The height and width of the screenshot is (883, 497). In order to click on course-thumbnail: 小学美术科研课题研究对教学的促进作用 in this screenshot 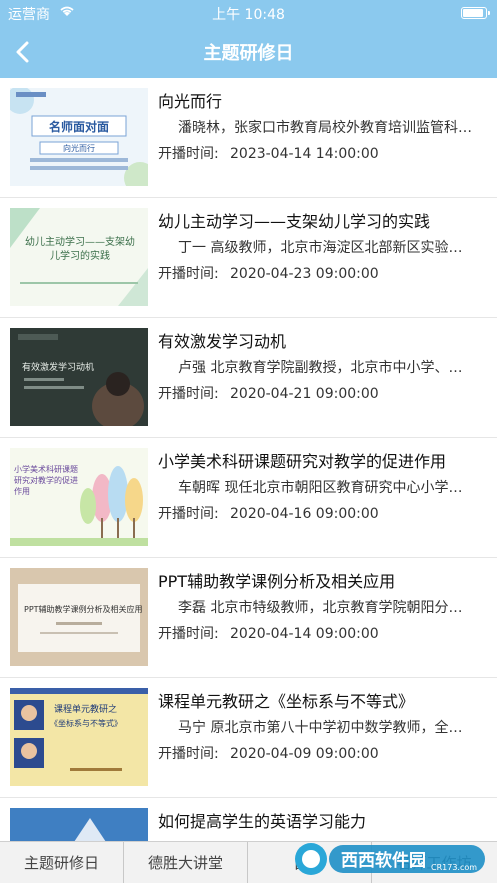, I will do `click(79, 497)`.